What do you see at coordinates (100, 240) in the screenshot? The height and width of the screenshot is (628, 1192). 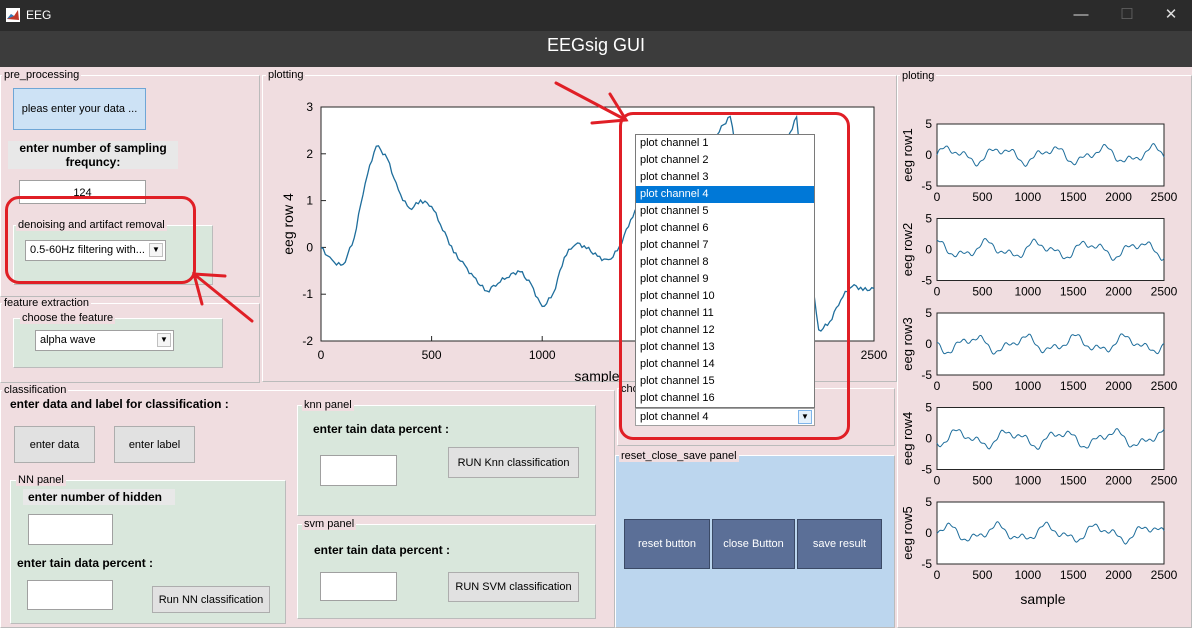 I see `annotation-box-denoise` at bounding box center [100, 240].